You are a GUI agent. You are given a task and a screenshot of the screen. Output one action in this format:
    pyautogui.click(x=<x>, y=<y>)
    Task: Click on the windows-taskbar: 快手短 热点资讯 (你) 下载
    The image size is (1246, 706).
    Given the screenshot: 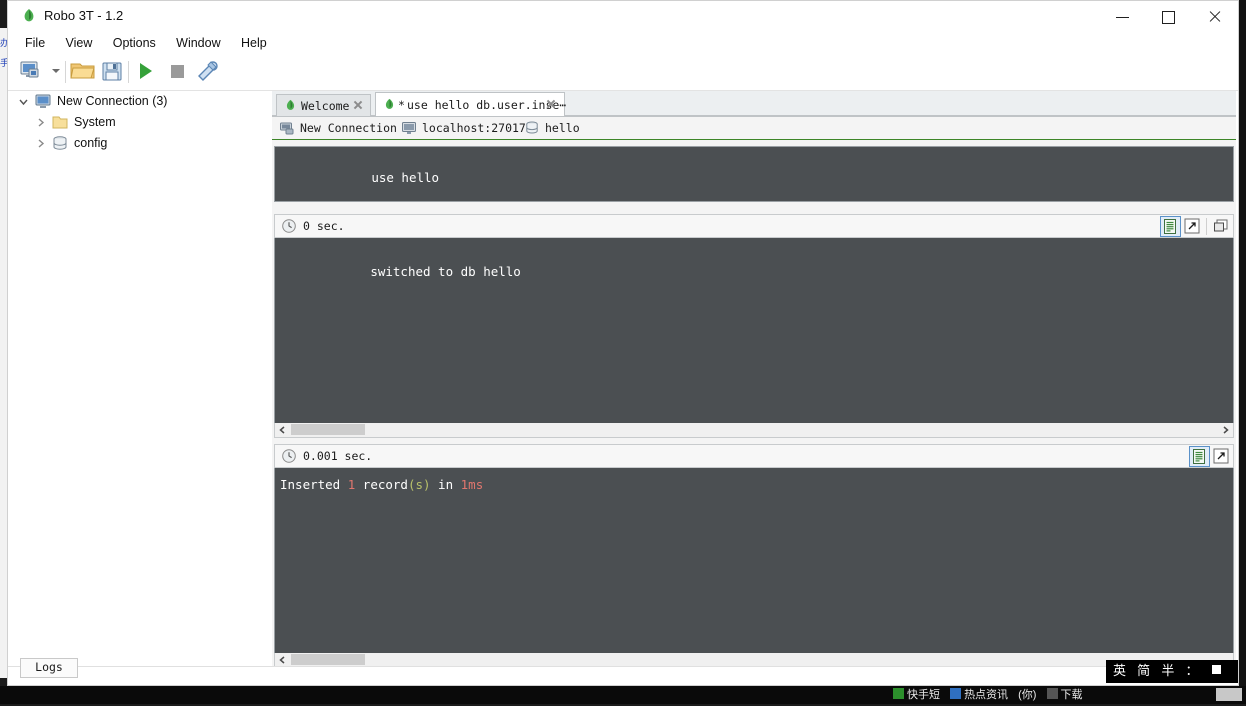 What is the action you would take?
    pyautogui.click(x=623, y=695)
    